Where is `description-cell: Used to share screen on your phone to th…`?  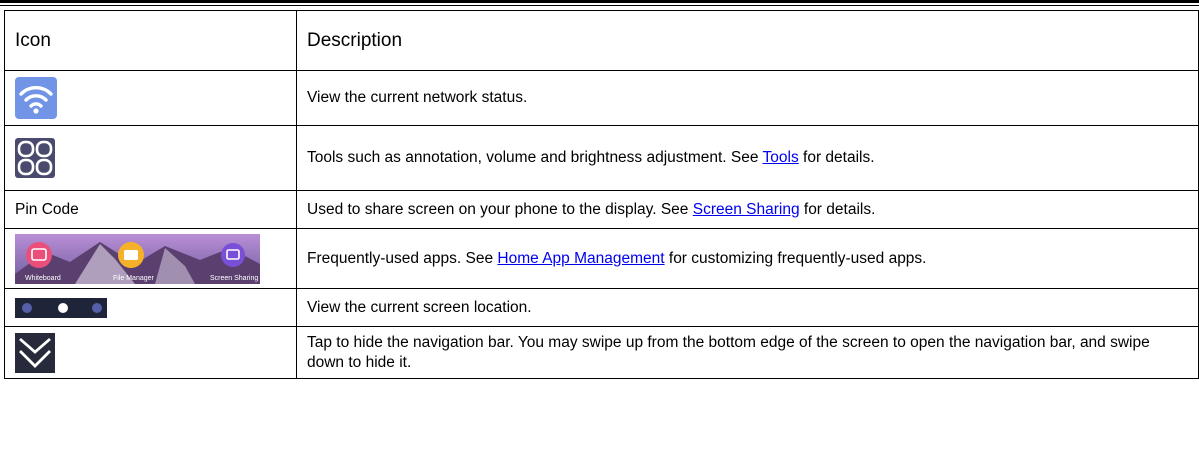 description-cell: Used to share screen on your phone to th… is located at coordinates (747, 209).